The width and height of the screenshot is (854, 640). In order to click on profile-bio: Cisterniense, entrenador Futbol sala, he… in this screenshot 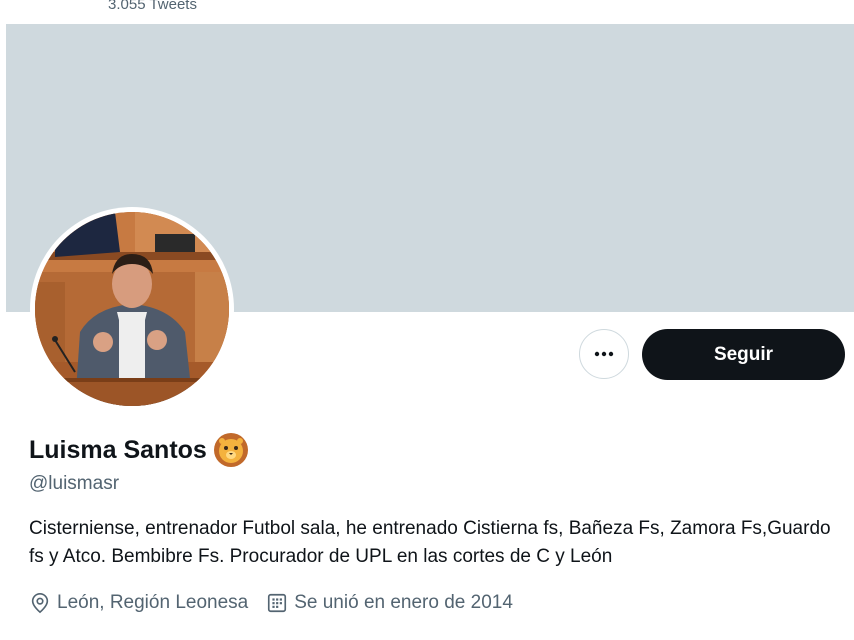, I will do `click(430, 542)`.